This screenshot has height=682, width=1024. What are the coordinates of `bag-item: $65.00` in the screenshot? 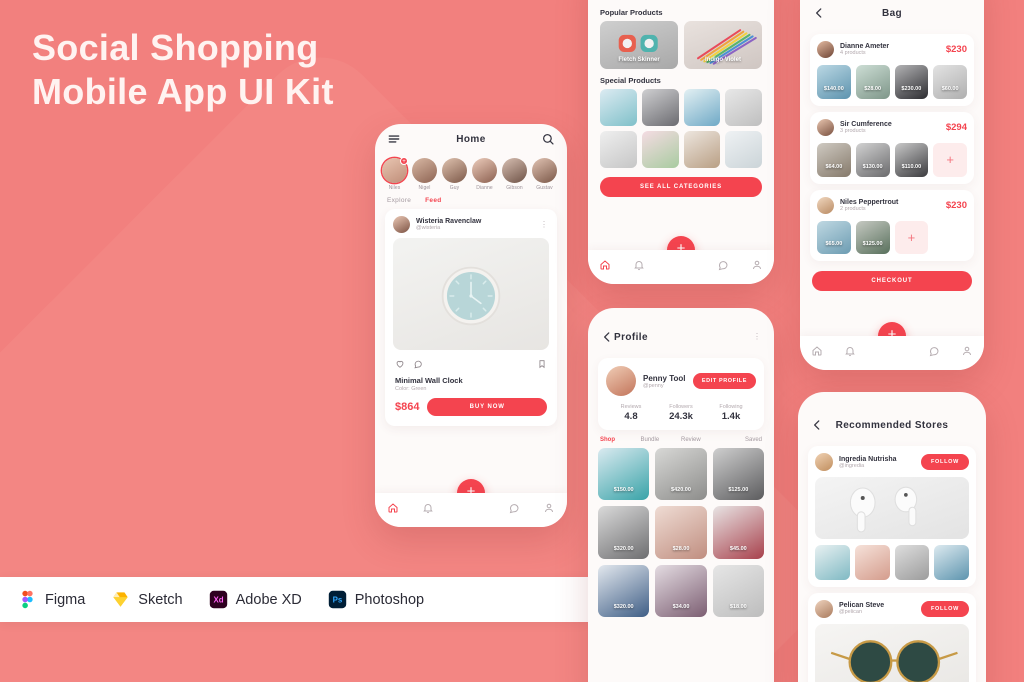 It's located at (834, 237).